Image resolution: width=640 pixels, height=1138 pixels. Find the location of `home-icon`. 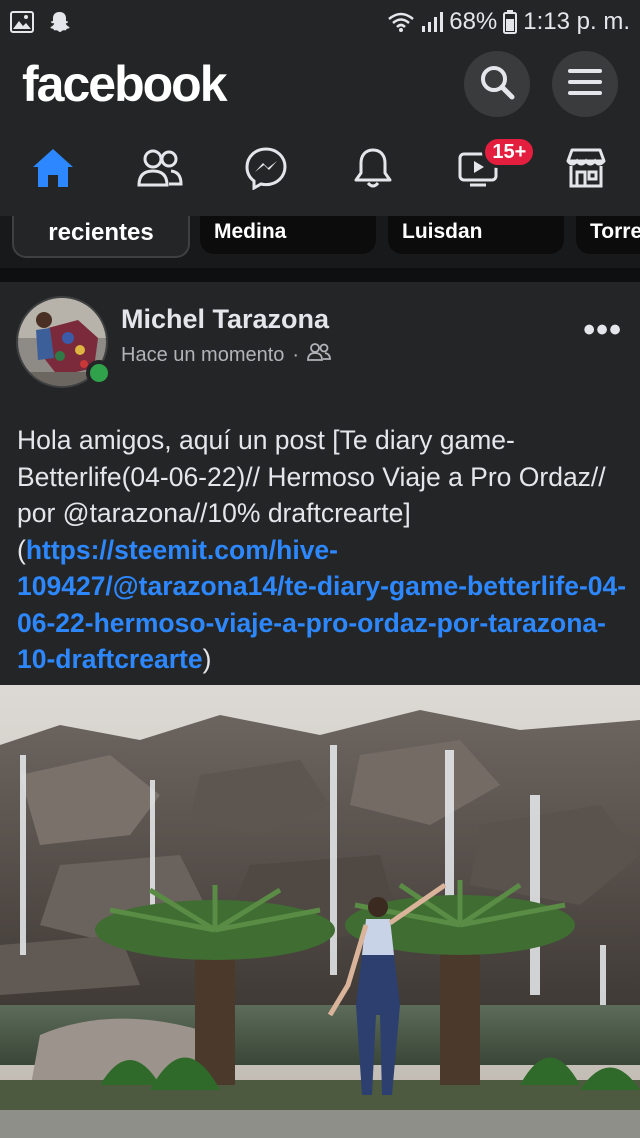

home-icon is located at coordinates (53, 170).